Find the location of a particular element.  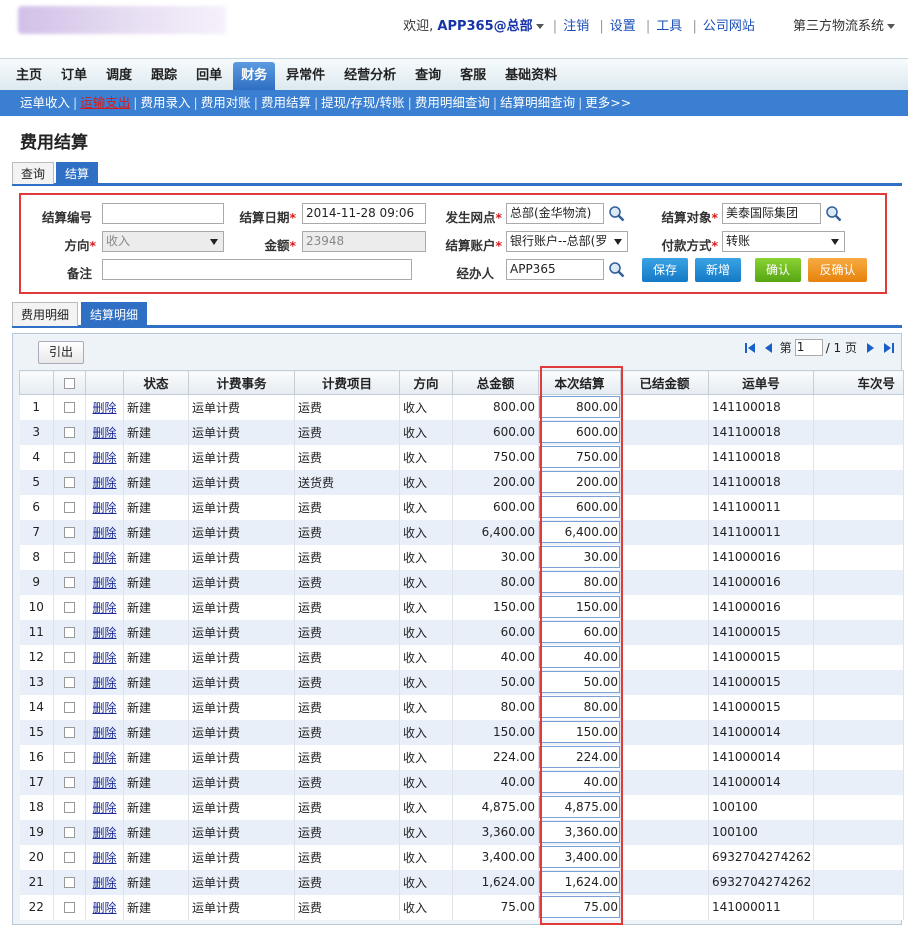

current-settle-input: 3,360.00 is located at coordinates (579, 832).